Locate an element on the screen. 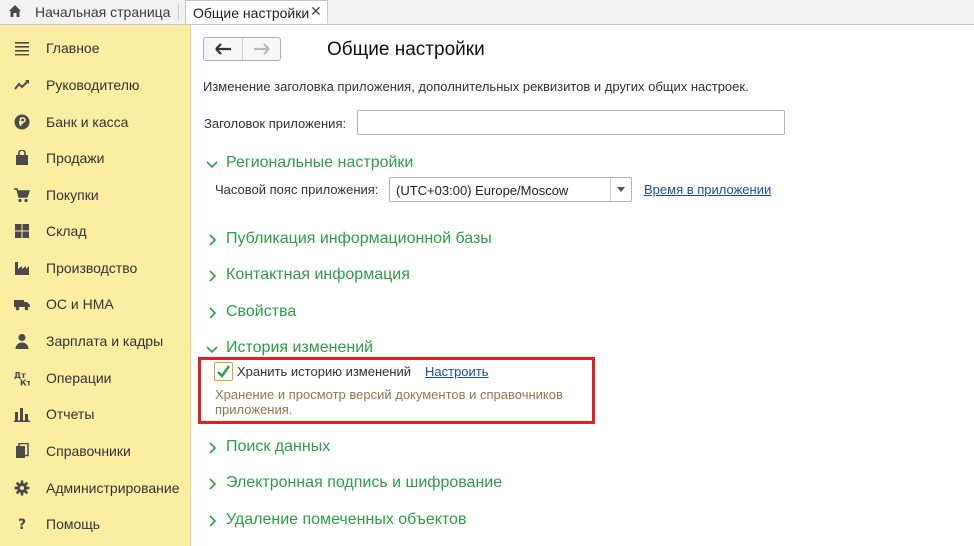 This screenshot has height=546, width=974. sidebar-item-label: Покупки is located at coordinates (72, 195).